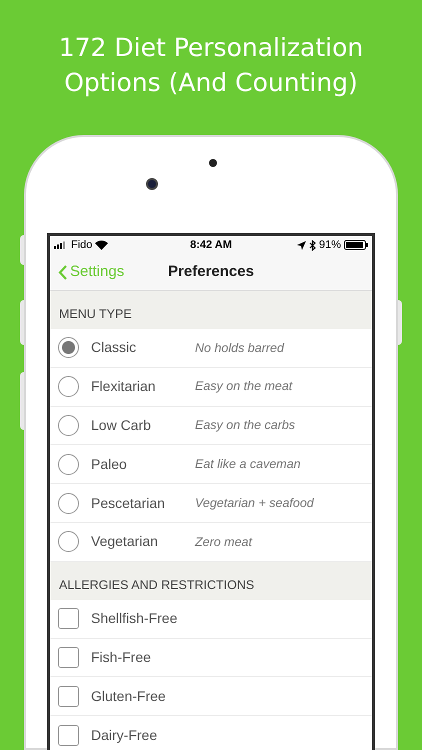  Describe the element at coordinates (81, 245) in the screenshot. I see `carrier-name: Fido` at that location.